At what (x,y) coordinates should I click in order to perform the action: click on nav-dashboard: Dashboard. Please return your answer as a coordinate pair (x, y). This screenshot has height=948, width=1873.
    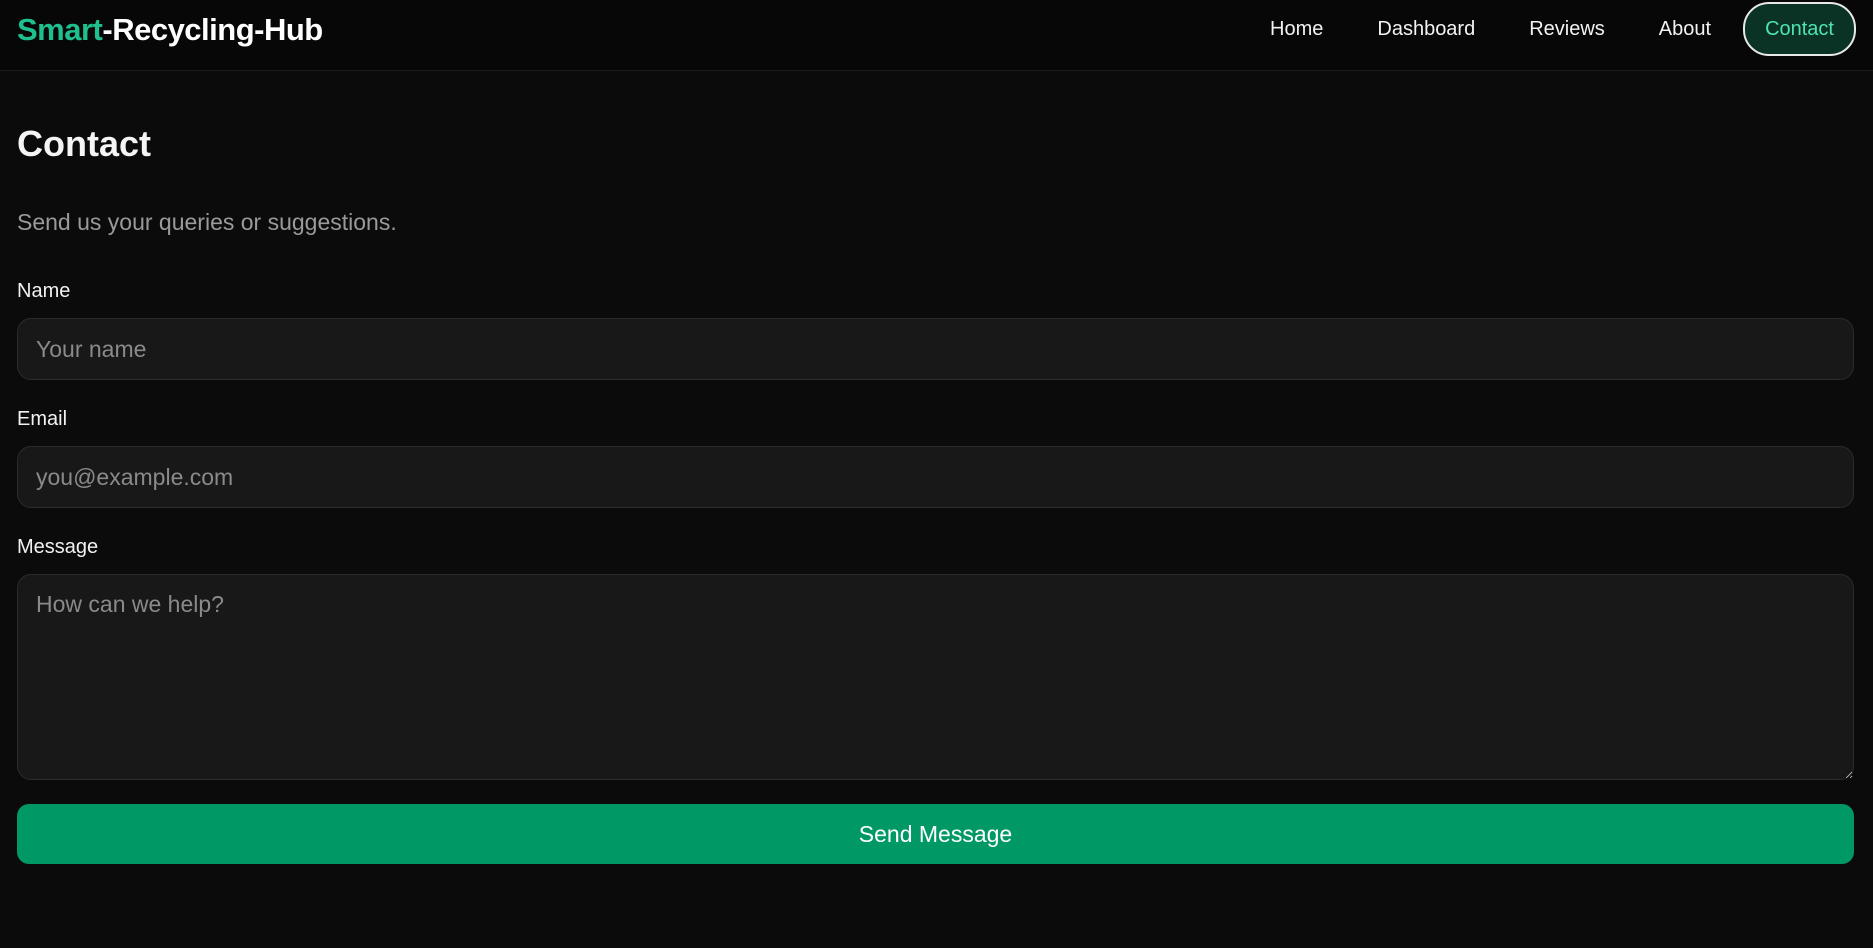
    Looking at the image, I should click on (1426, 29).